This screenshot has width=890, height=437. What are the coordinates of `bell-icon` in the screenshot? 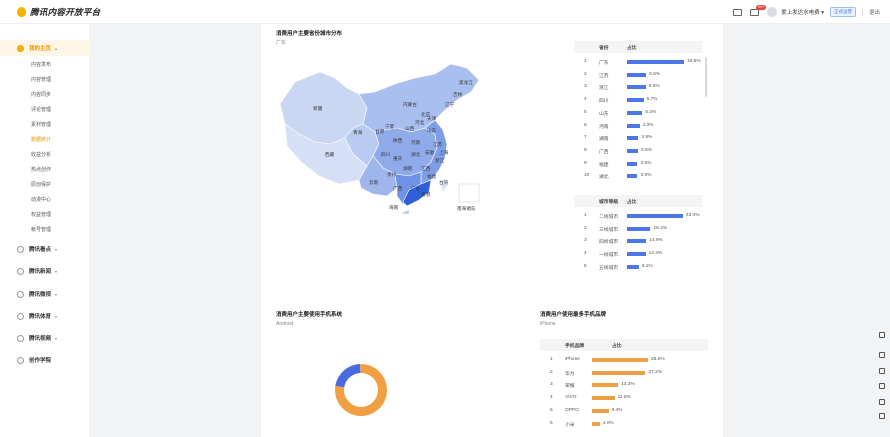 It's located at (882, 355).